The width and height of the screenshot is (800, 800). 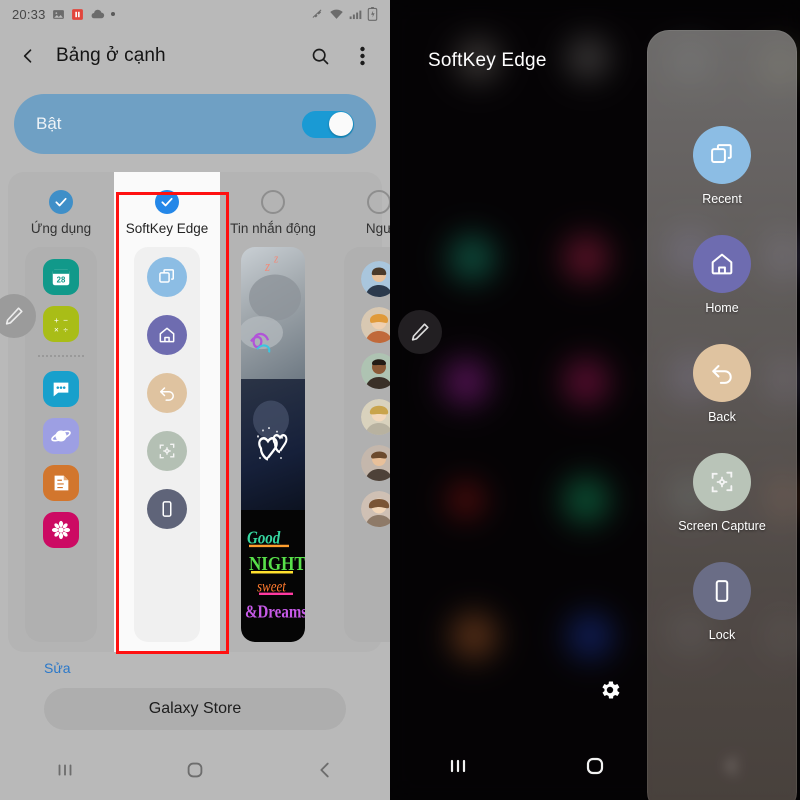 I want to click on dynamic-messages-preview: z z Good NIGHT sweet &Dream, so click(x=273, y=444).